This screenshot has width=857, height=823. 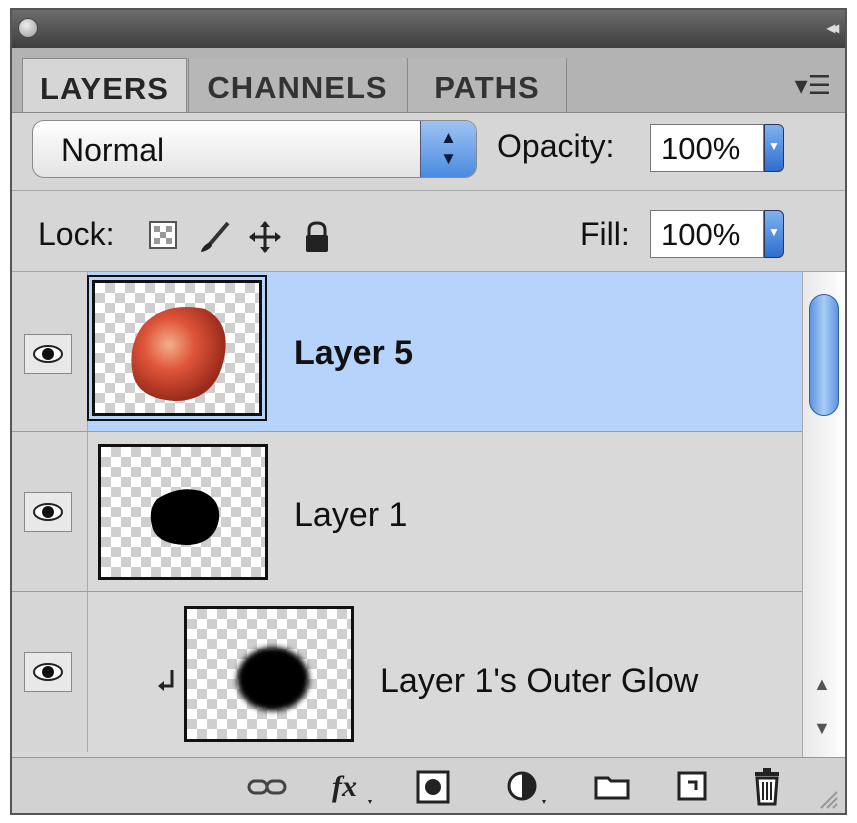 I want to click on fill-label: Fill:, so click(x=605, y=234).